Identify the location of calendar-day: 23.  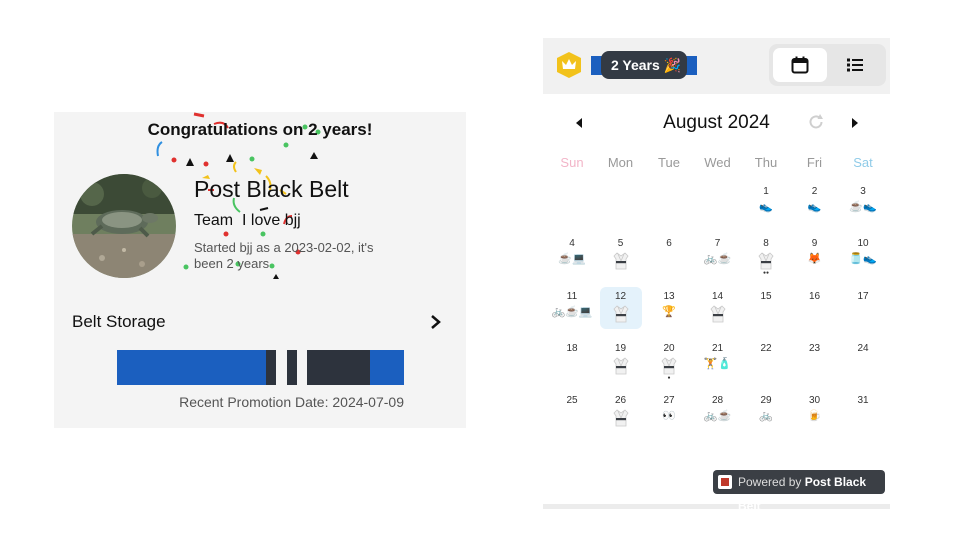
(815, 365).